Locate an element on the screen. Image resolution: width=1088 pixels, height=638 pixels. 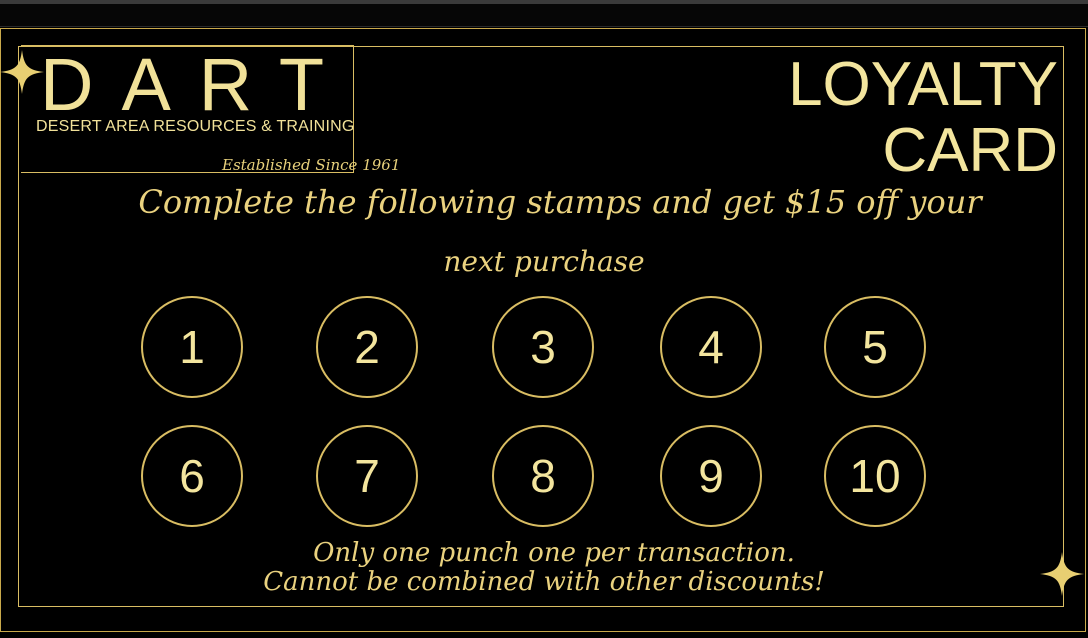
stamp-circle-9: 9 is located at coordinates (711, 476).